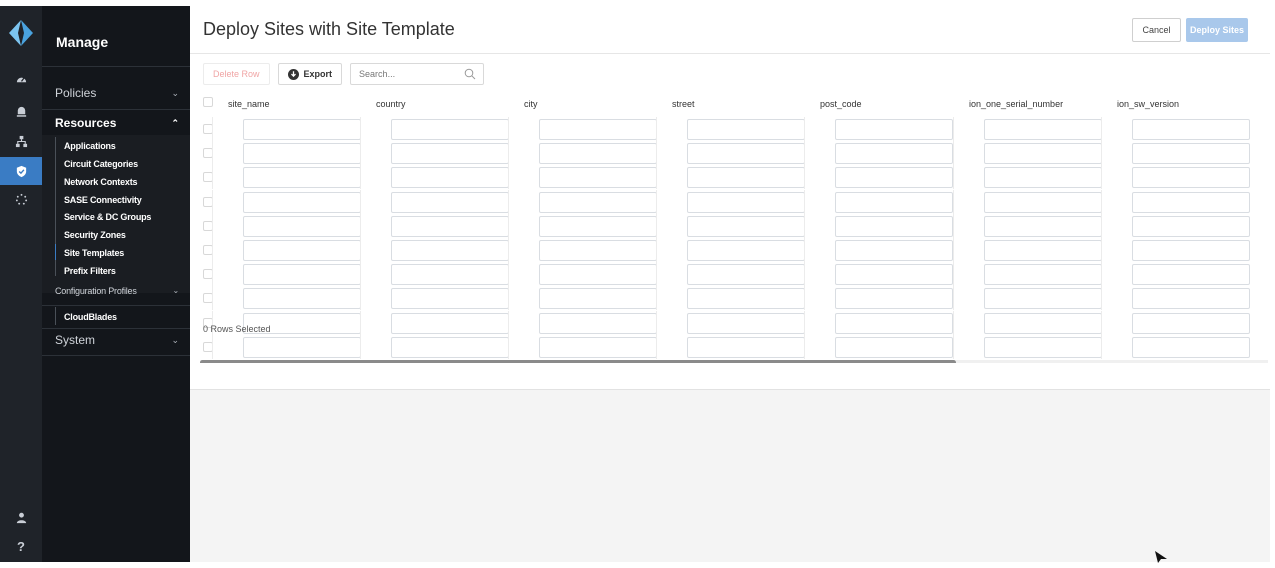 Image resolution: width=1275 pixels, height=568 pixels. What do you see at coordinates (208, 102) in the screenshot?
I see `select-all-checkbox` at bounding box center [208, 102].